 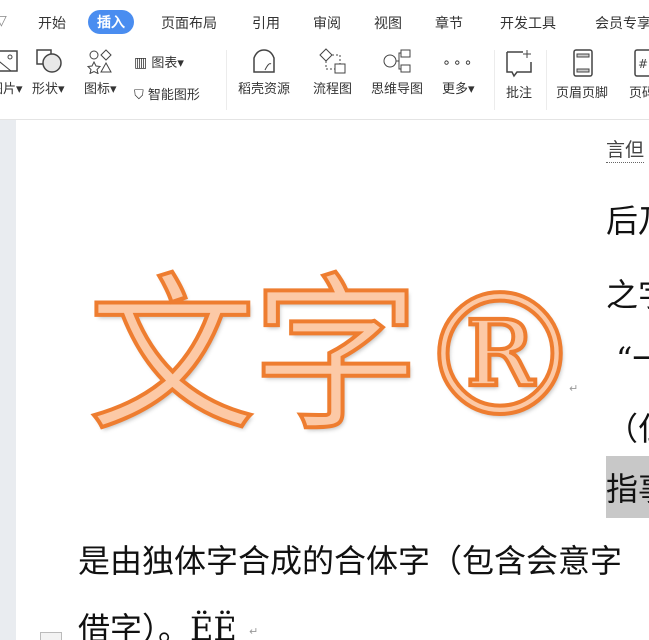 I want to click on ribbon-tabs: ▽ 开始 插入 页面布局 引用 审阅 视图 章节 开发工具 会员专享, so click(x=324, y=22).